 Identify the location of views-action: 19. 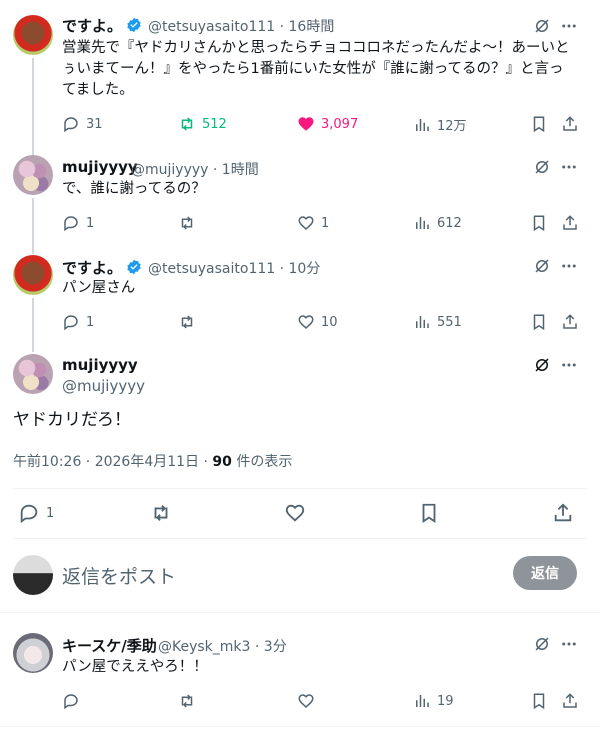
(433, 701).